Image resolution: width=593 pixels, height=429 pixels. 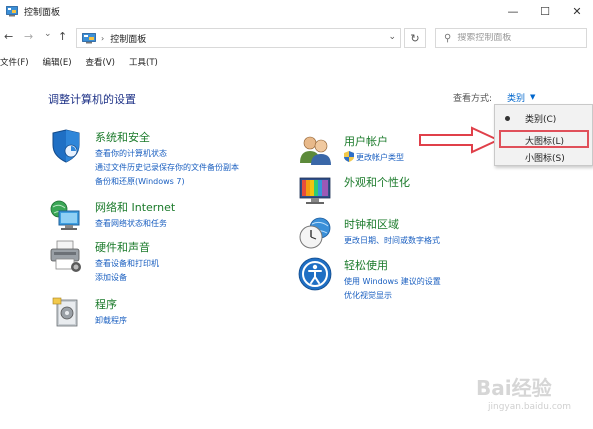 What do you see at coordinates (380, 157) in the screenshot?
I see `link-change-account-type: 更改帐户类型` at bounding box center [380, 157].